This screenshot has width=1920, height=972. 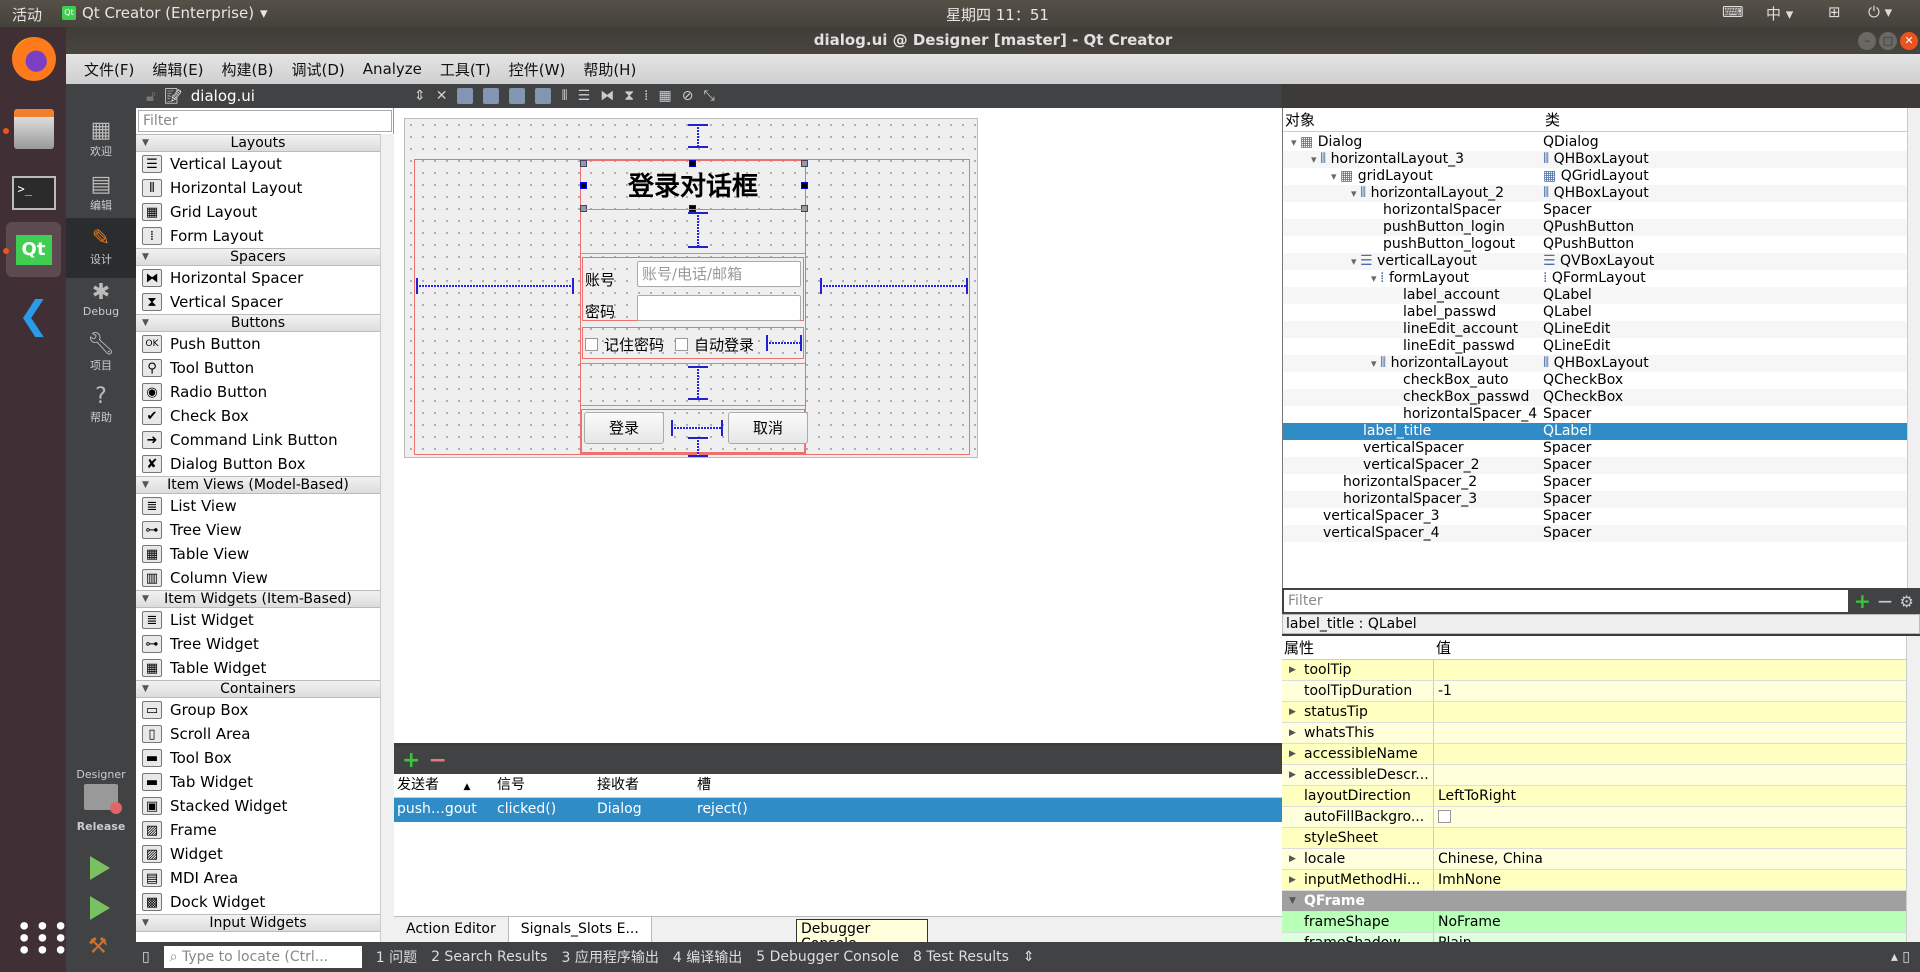 What do you see at coordinates (1595, 448) in the screenshot?
I see `object-tree-row: verticalSpacer Spacer` at bounding box center [1595, 448].